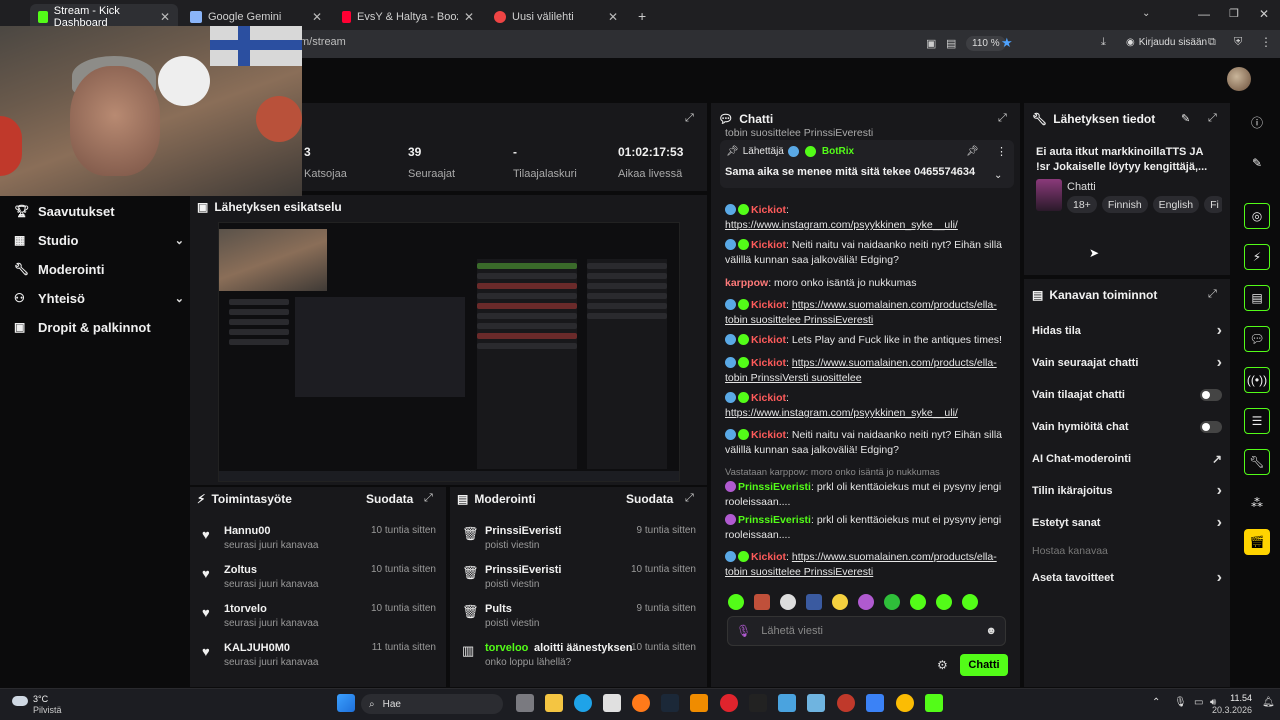  What do you see at coordinates (99, 298) in the screenshot?
I see `nav-community: ⚇ Yhteisö ⌄` at bounding box center [99, 298].